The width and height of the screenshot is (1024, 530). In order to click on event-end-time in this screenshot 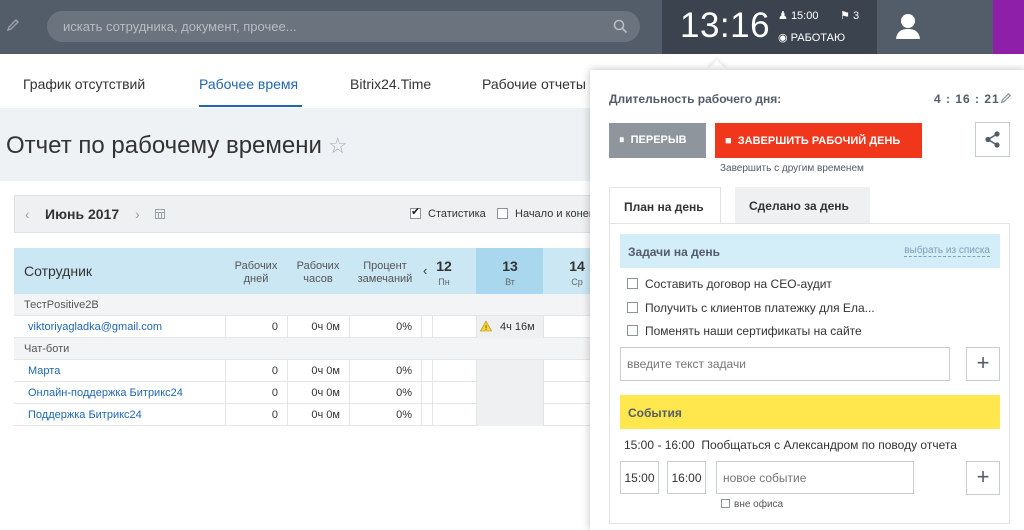, I will do `click(686, 477)`.